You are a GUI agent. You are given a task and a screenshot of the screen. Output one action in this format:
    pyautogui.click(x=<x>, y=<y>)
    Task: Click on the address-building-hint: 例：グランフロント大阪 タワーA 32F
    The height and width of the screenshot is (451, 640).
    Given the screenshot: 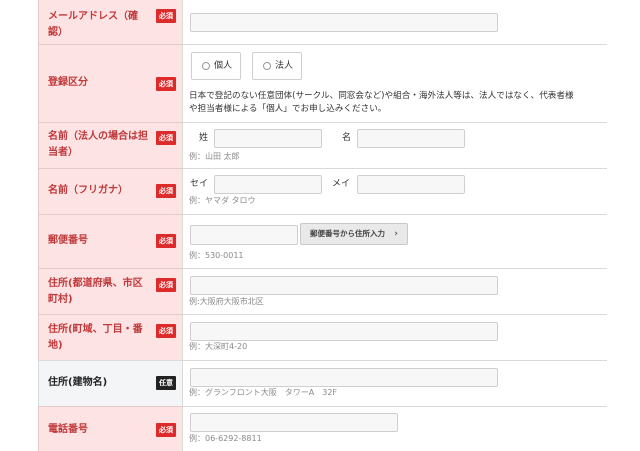 What is the action you would take?
    pyautogui.click(x=263, y=392)
    